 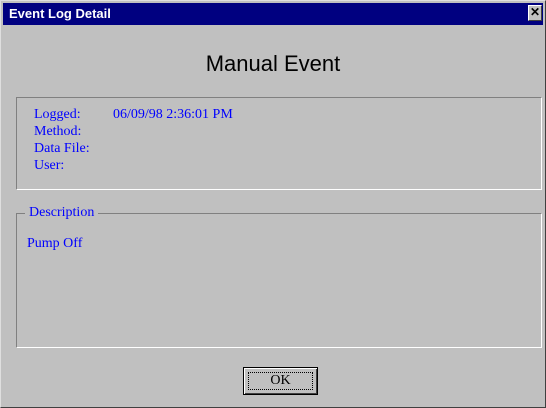 I want to click on event-heading: Manual Event, so click(x=273, y=63).